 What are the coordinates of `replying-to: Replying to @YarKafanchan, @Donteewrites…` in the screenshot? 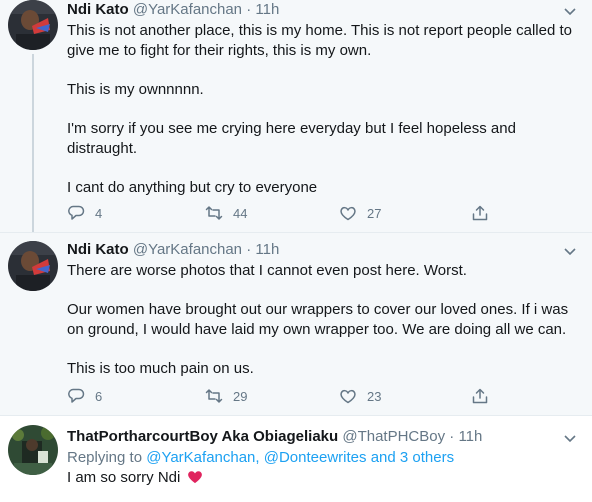 It's located at (324, 458).